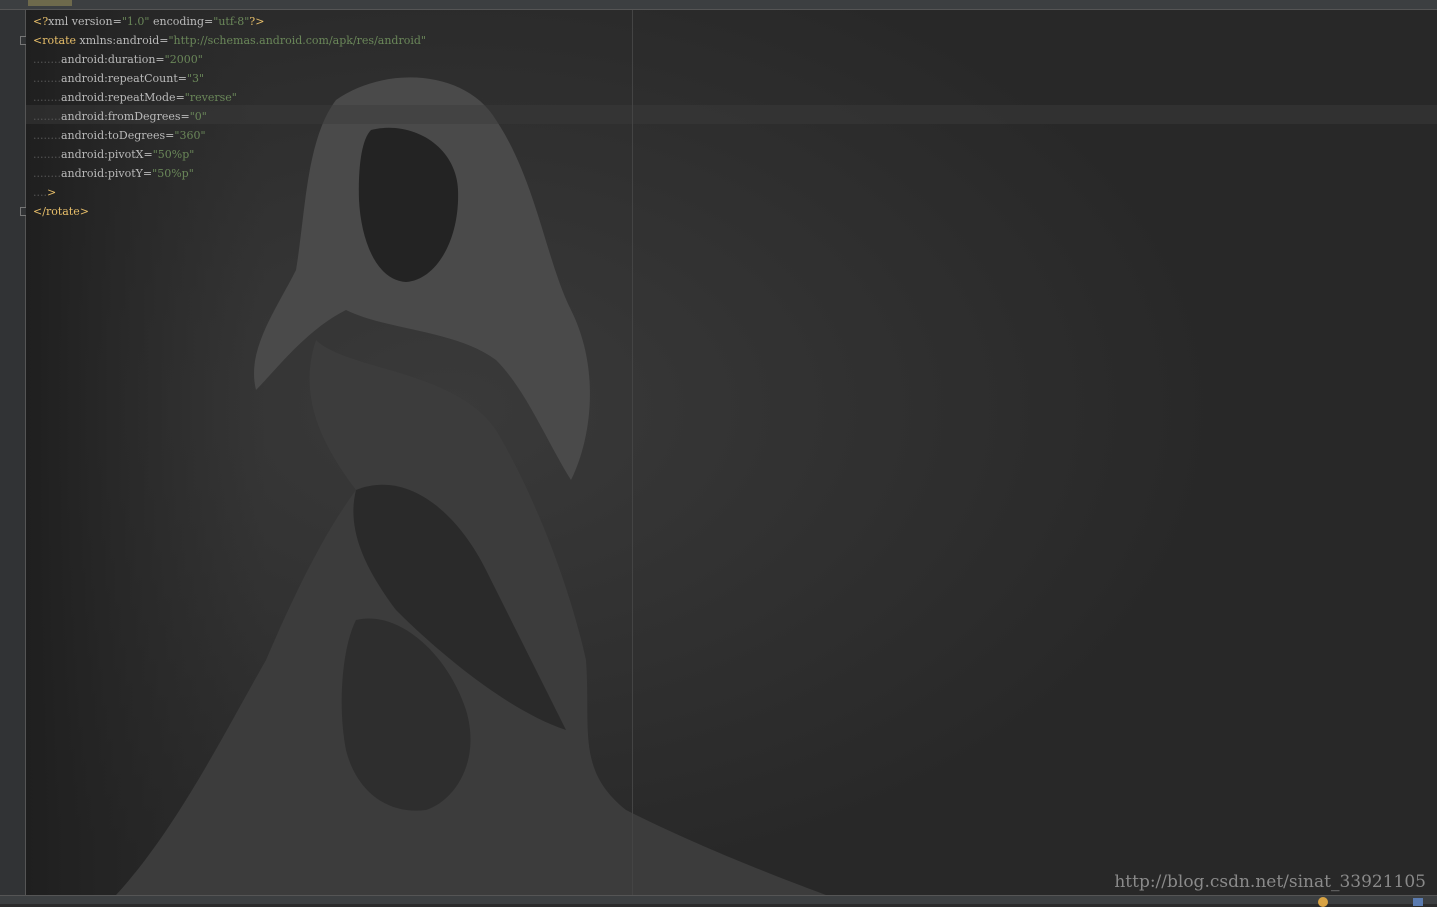 The image size is (1437, 907). What do you see at coordinates (229, 173) in the screenshot?
I see `code-line: ........android:pivotY="50%p"` at bounding box center [229, 173].